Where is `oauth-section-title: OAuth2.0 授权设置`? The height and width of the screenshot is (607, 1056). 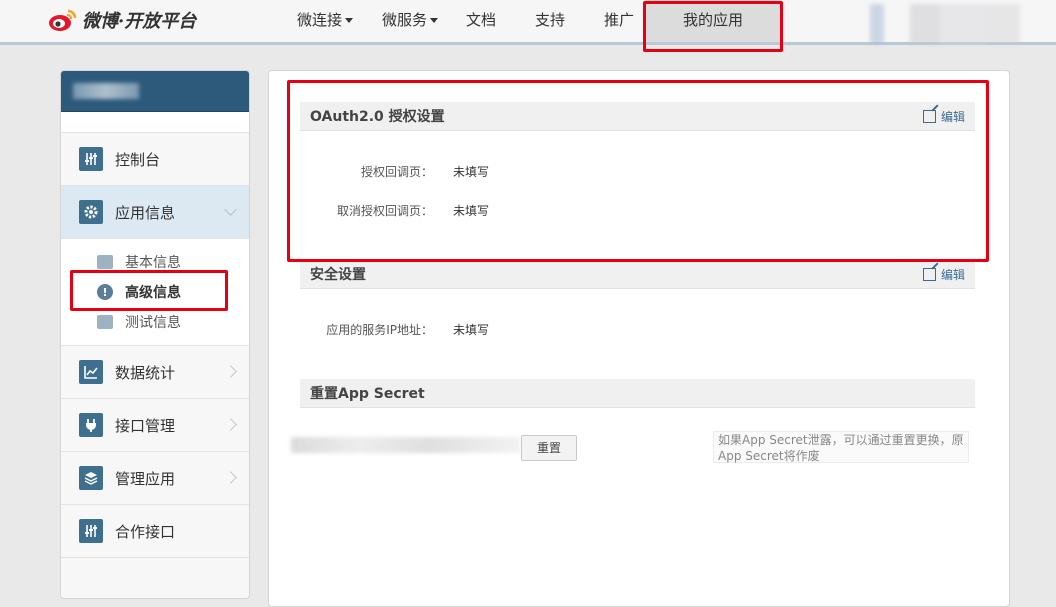
oauth-section-title: OAuth2.0 授权设置 is located at coordinates (377, 117).